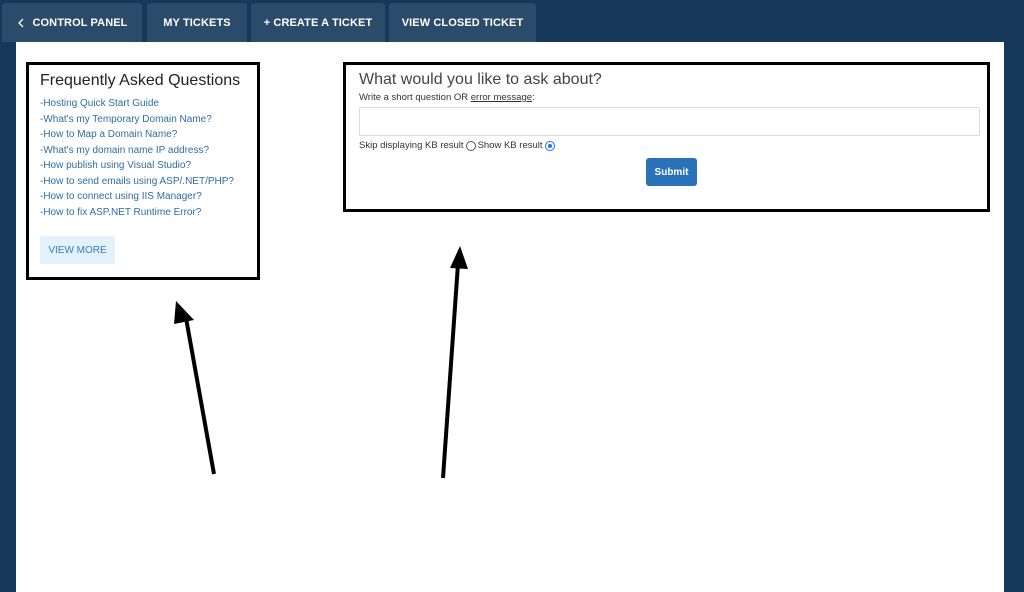 The height and width of the screenshot is (592, 1024). Describe the element at coordinates (480, 79) in the screenshot. I see `ask-title: What would you like to ask about?` at that location.